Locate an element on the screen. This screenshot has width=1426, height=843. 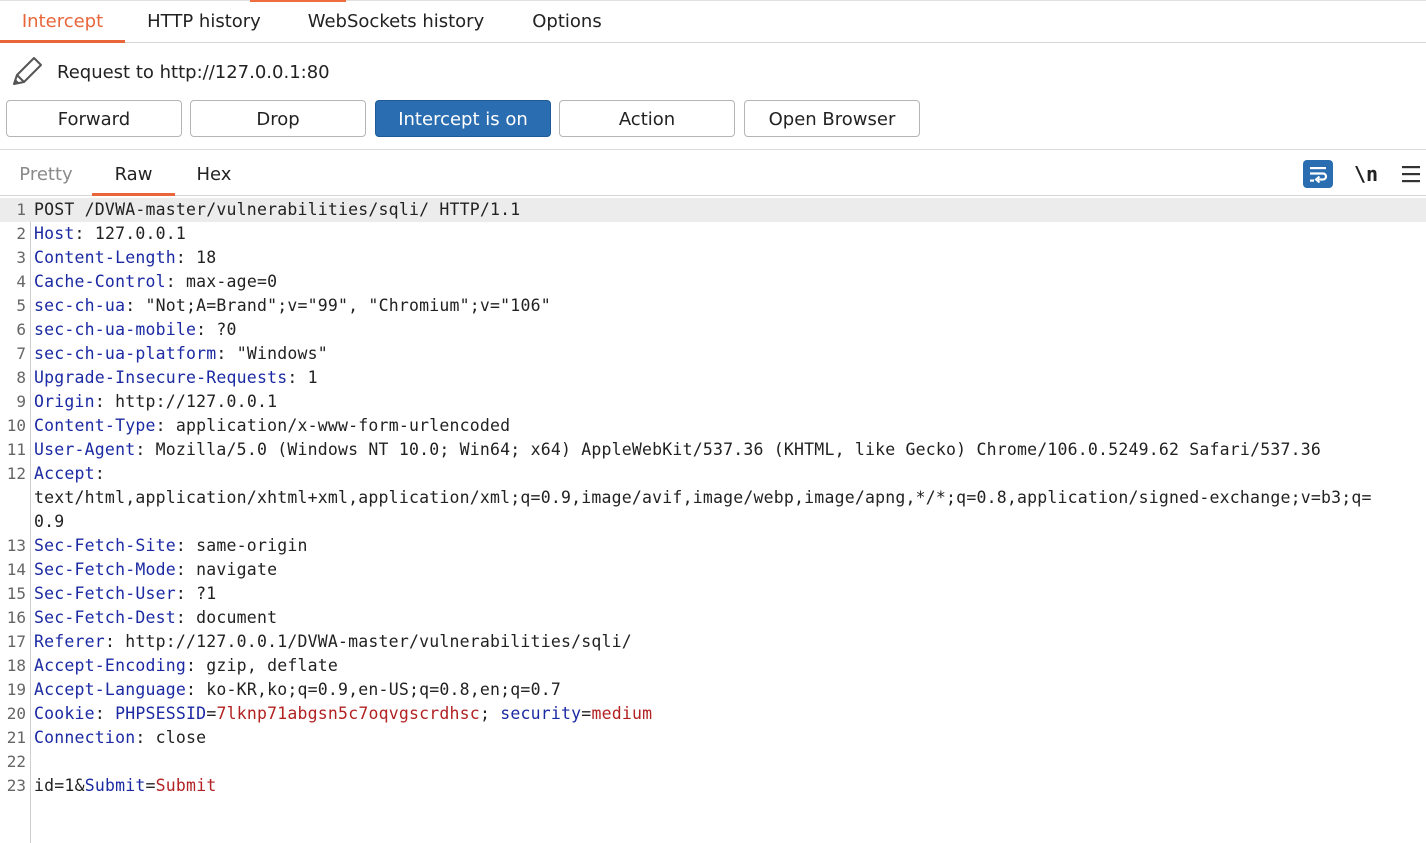
line-text: Upgrade-Insecure-Requests: 1 is located at coordinates (176, 378).